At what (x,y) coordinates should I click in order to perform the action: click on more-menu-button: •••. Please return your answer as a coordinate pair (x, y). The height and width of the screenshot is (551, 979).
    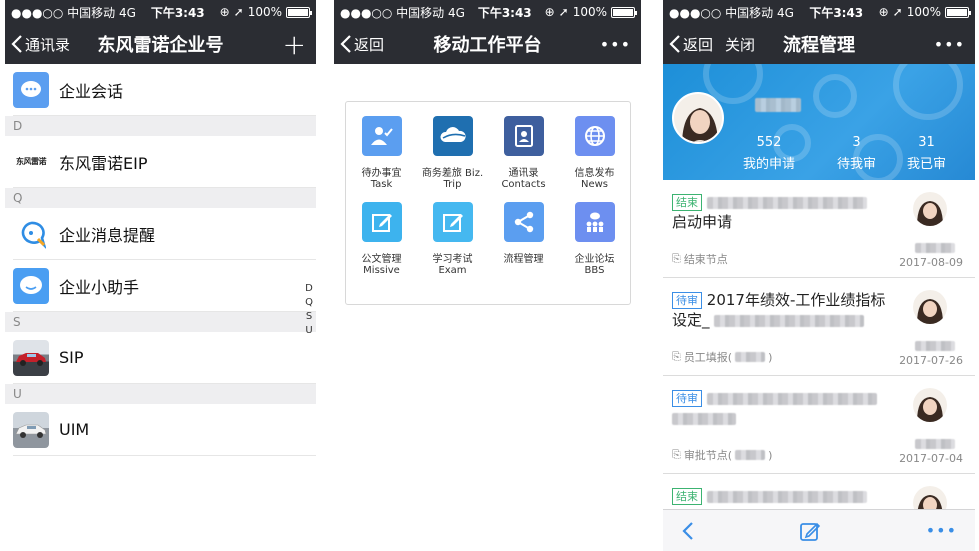
    Looking at the image, I should click on (941, 530).